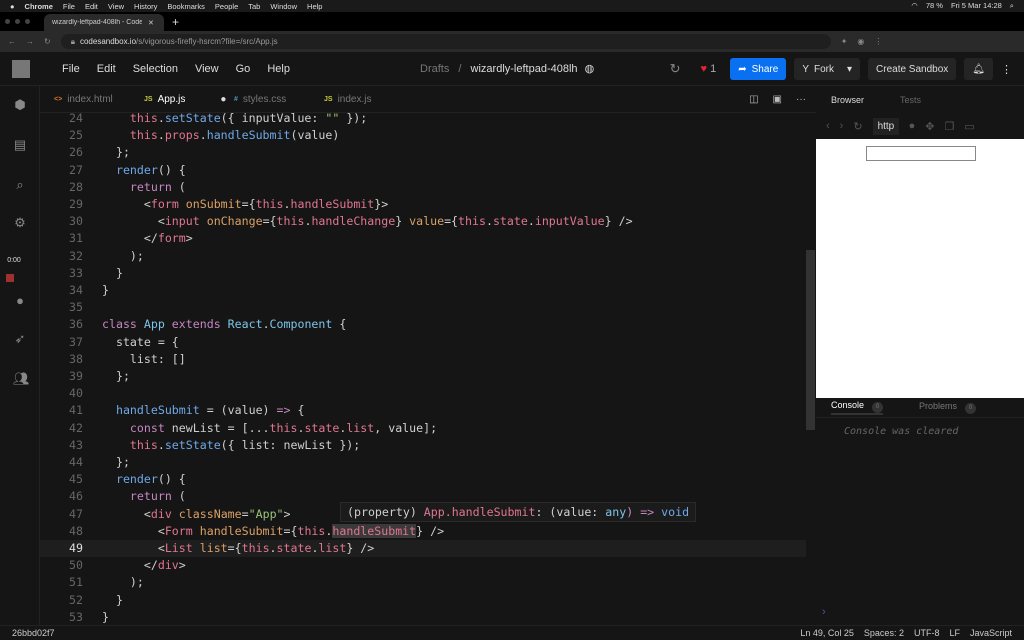 The height and width of the screenshot is (640, 1024). I want to click on mac-menu-people: People, so click(226, 6).